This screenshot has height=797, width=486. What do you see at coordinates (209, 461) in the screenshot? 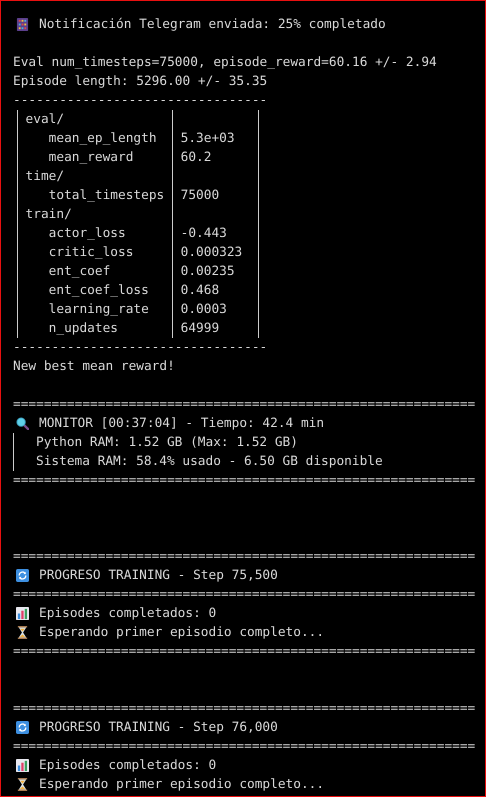
I see `log-line: Sistema RAM: 58.4% usado - 6.50 GB disponible` at bounding box center [209, 461].